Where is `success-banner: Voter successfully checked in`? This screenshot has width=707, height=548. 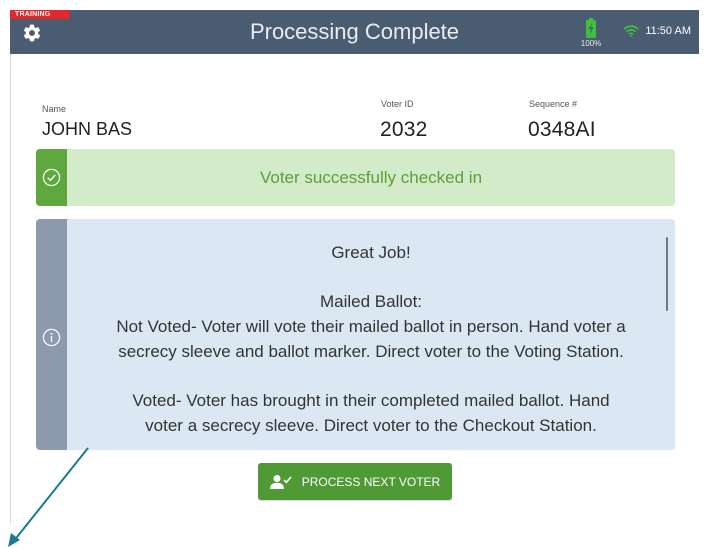
success-banner: Voter successfully checked in is located at coordinates (355, 177).